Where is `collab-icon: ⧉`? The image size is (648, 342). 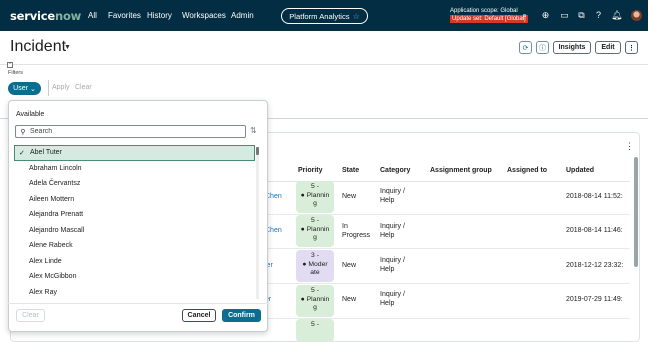 collab-icon: ⧉ is located at coordinates (581, 15).